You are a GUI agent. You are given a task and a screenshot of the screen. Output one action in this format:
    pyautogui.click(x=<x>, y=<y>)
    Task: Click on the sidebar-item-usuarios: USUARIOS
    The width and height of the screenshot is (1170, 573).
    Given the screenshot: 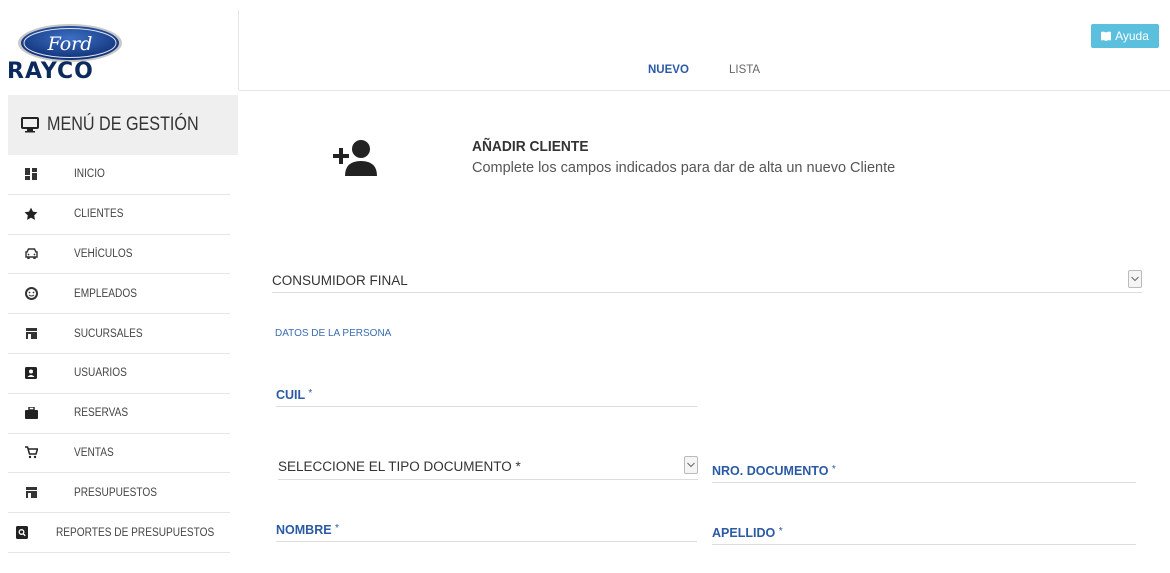 What is the action you would take?
    pyautogui.click(x=119, y=374)
    